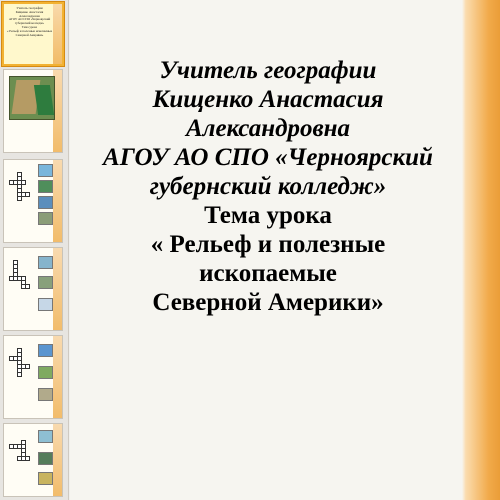 Image resolution: width=500 pixels, height=500 pixels. I want to click on lesson-topic-label: Тема урока, so click(268, 215).